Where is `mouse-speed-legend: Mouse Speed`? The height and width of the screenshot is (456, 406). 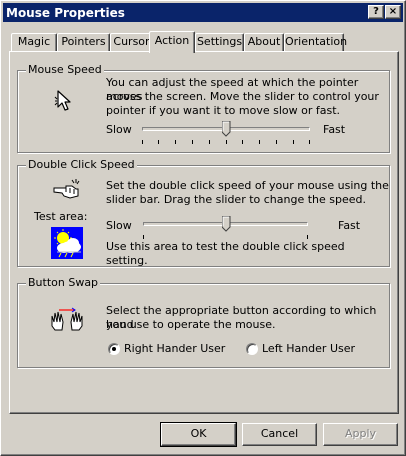
mouse-speed-legend: Mouse Speed is located at coordinates (65, 70).